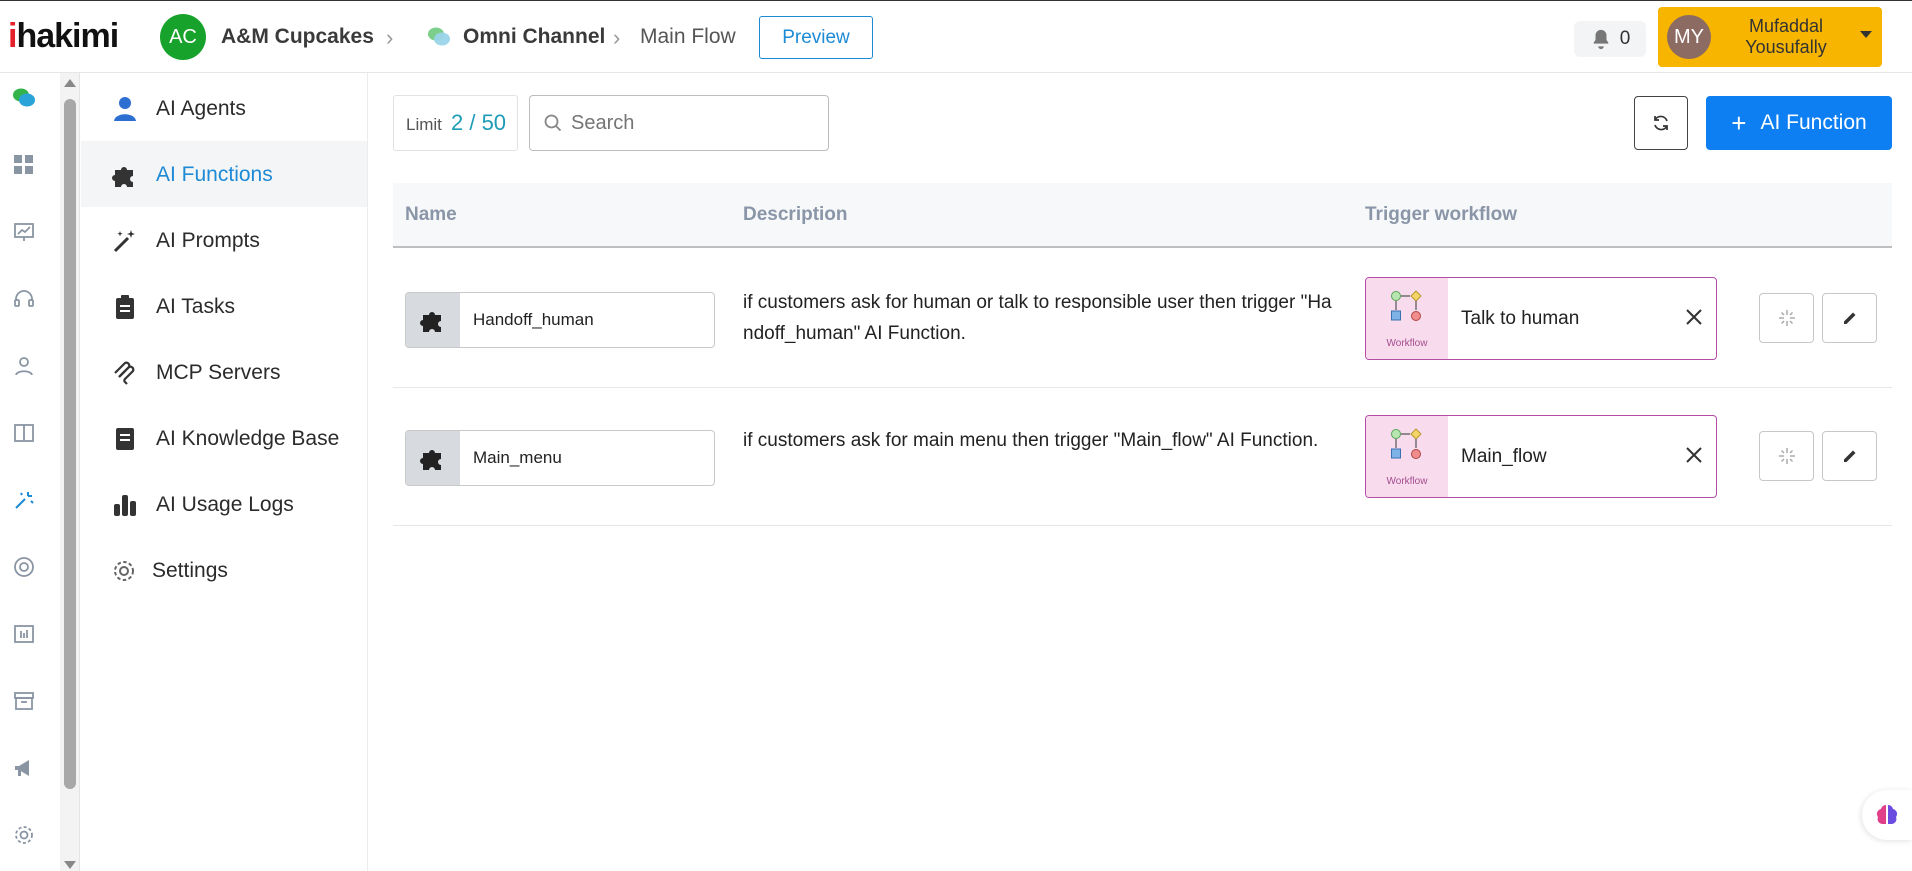  Describe the element at coordinates (1739, 123) in the screenshot. I see `plus-icon: +` at that location.